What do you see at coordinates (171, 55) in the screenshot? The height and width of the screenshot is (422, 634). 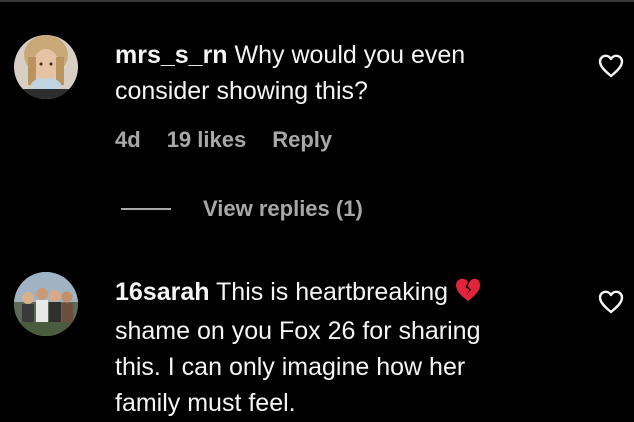 I see `username: mrs_s_rn` at bounding box center [171, 55].